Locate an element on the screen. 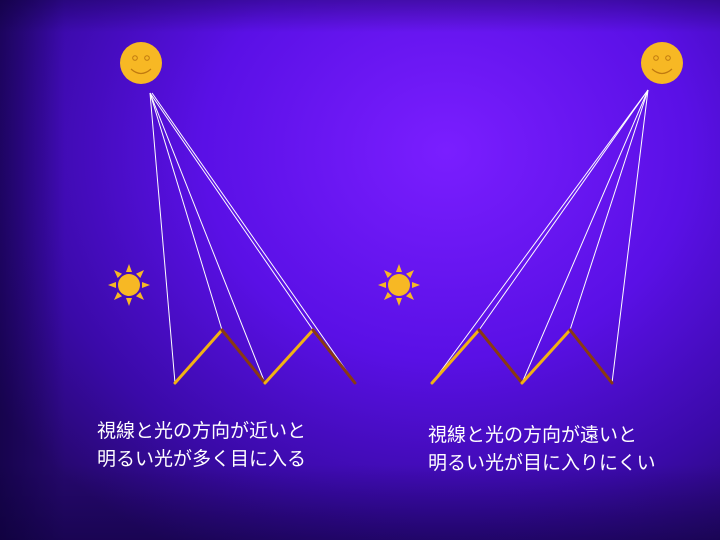  left-caption-line-1: 視線と光の方向が近いと is located at coordinates (202, 431).